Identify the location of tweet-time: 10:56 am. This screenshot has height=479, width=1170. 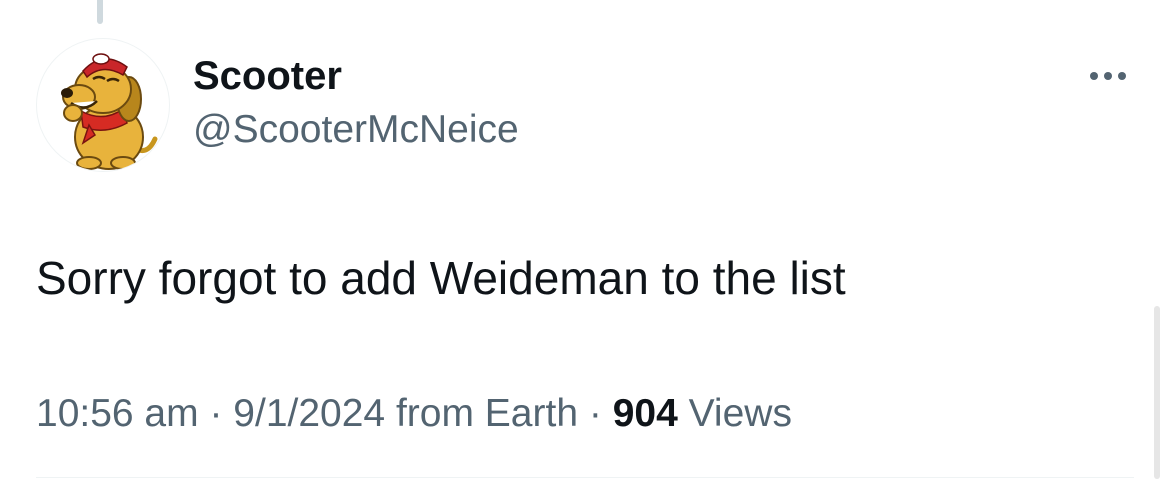
(117, 413).